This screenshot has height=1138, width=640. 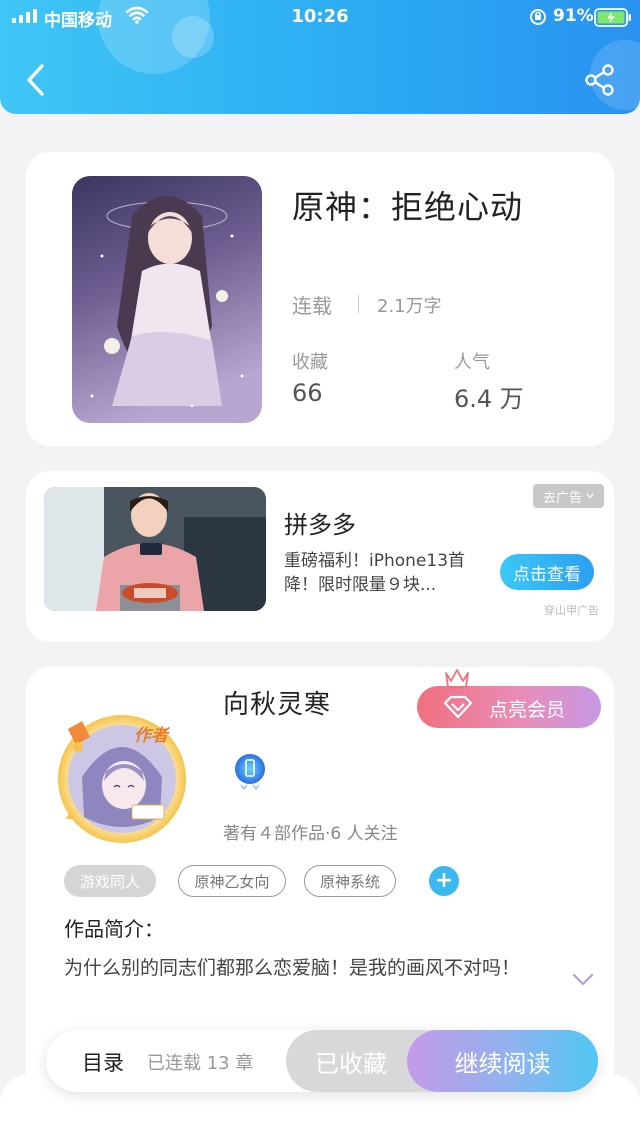 What do you see at coordinates (457, 678) in the screenshot?
I see `crown-icon` at bounding box center [457, 678].